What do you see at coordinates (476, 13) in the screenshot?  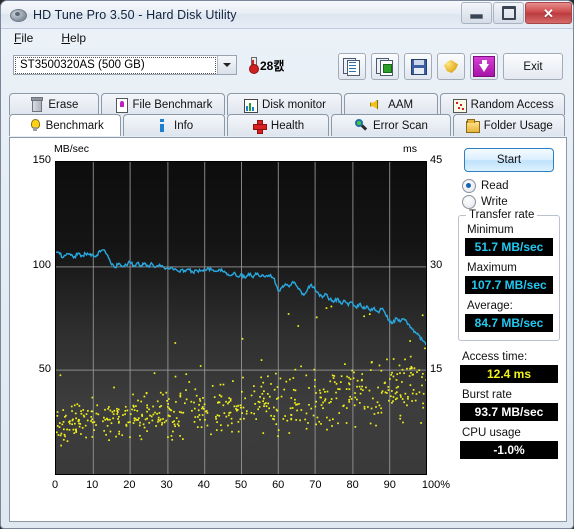 I see `minimize-button` at bounding box center [476, 13].